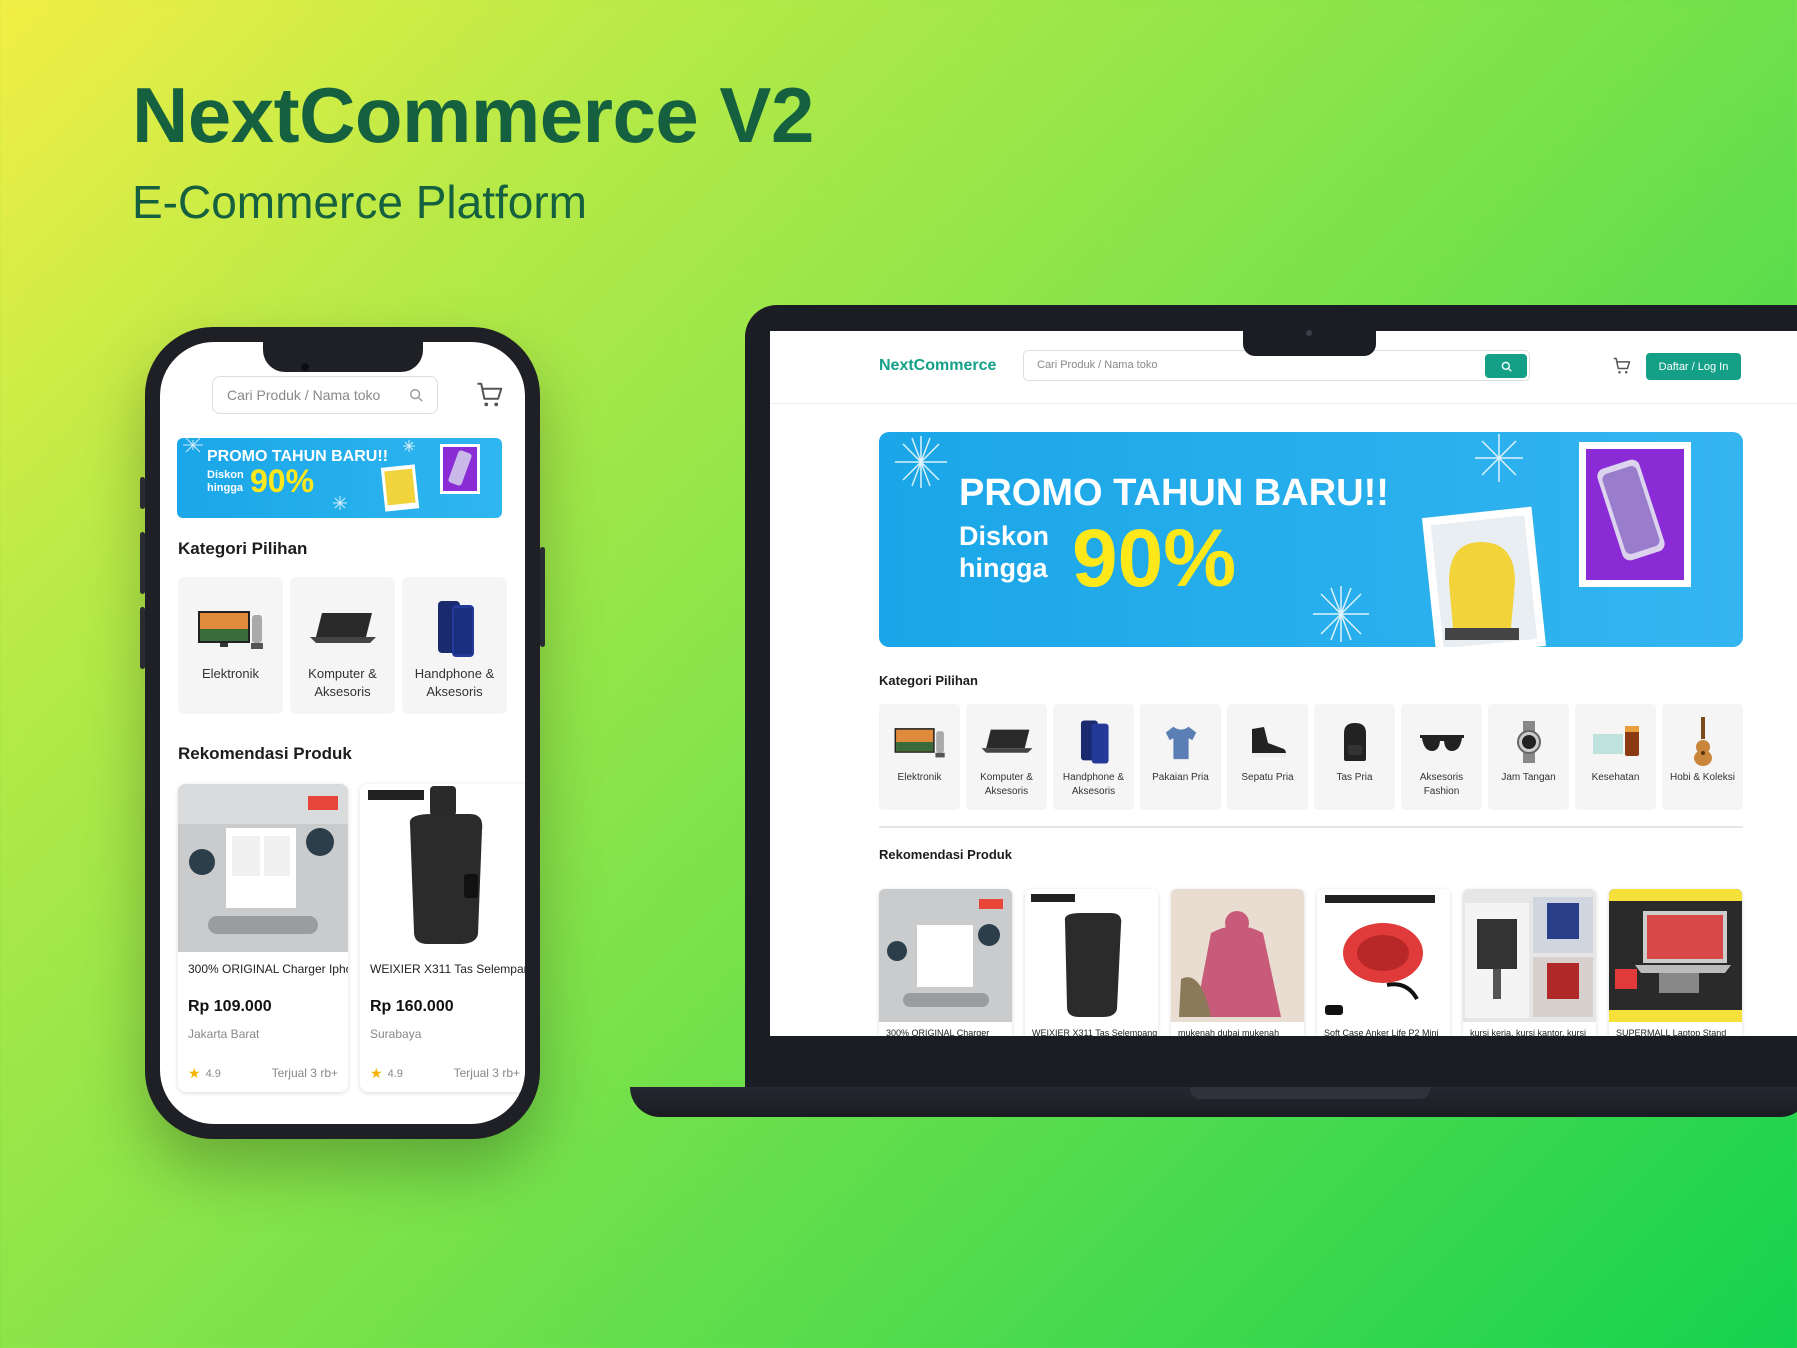 The width and height of the screenshot is (1797, 1348). Describe the element at coordinates (1615, 757) in the screenshot. I see `category-card: Kesehatan` at that location.